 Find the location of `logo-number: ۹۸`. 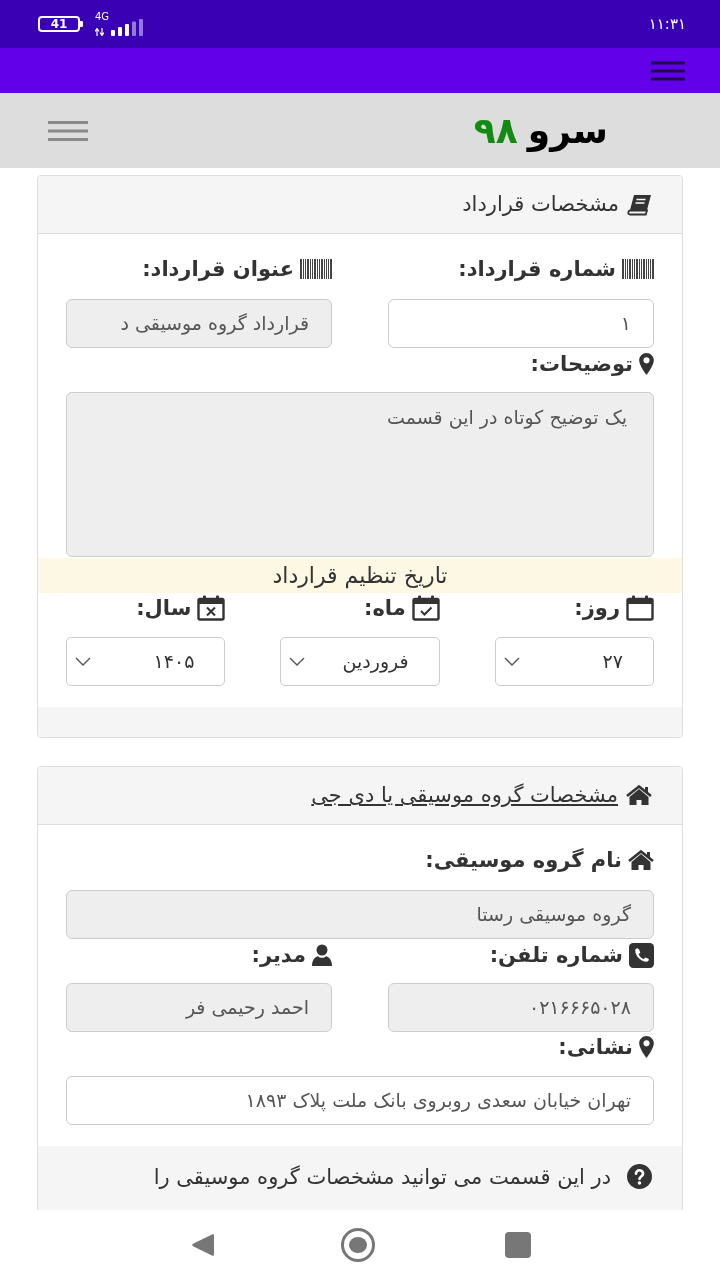

logo-number: ۹۸ is located at coordinates (495, 130).